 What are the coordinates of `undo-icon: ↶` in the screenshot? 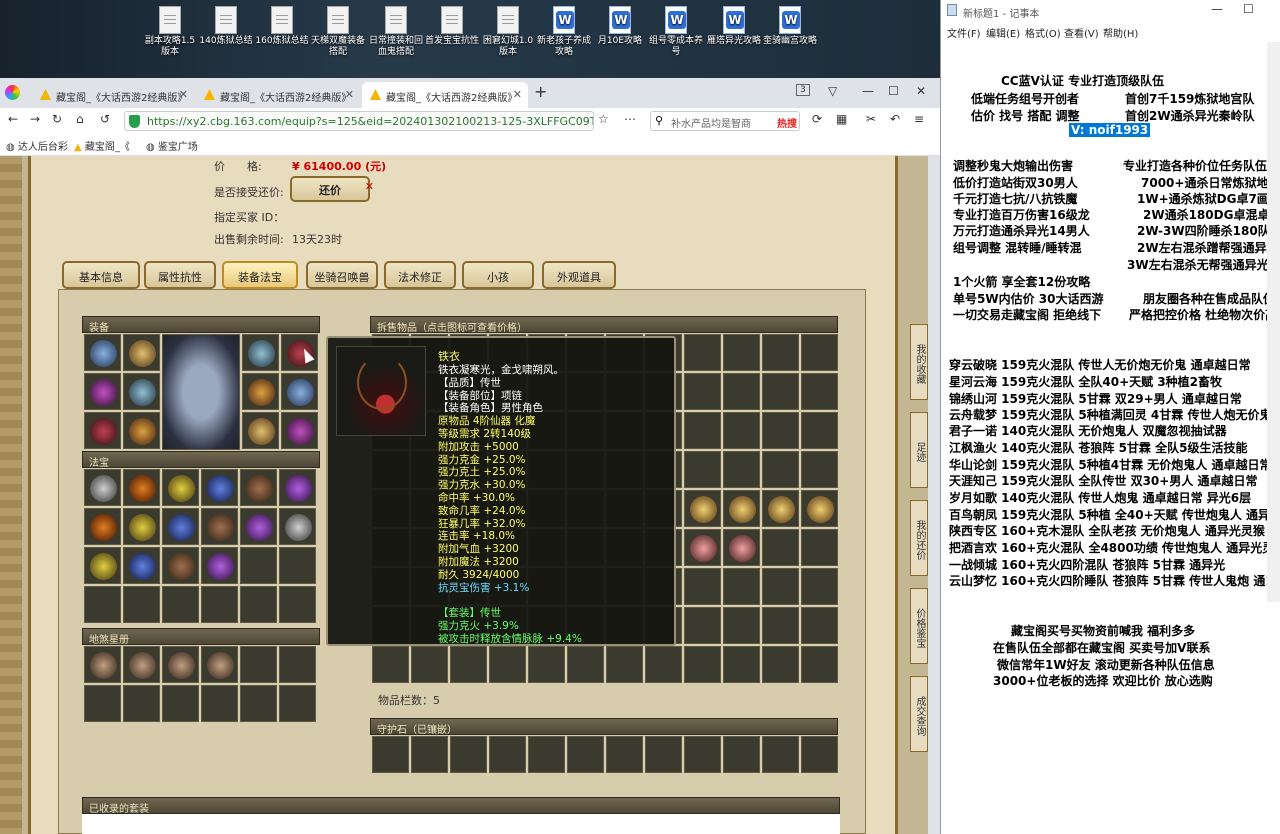 It's located at (895, 119).